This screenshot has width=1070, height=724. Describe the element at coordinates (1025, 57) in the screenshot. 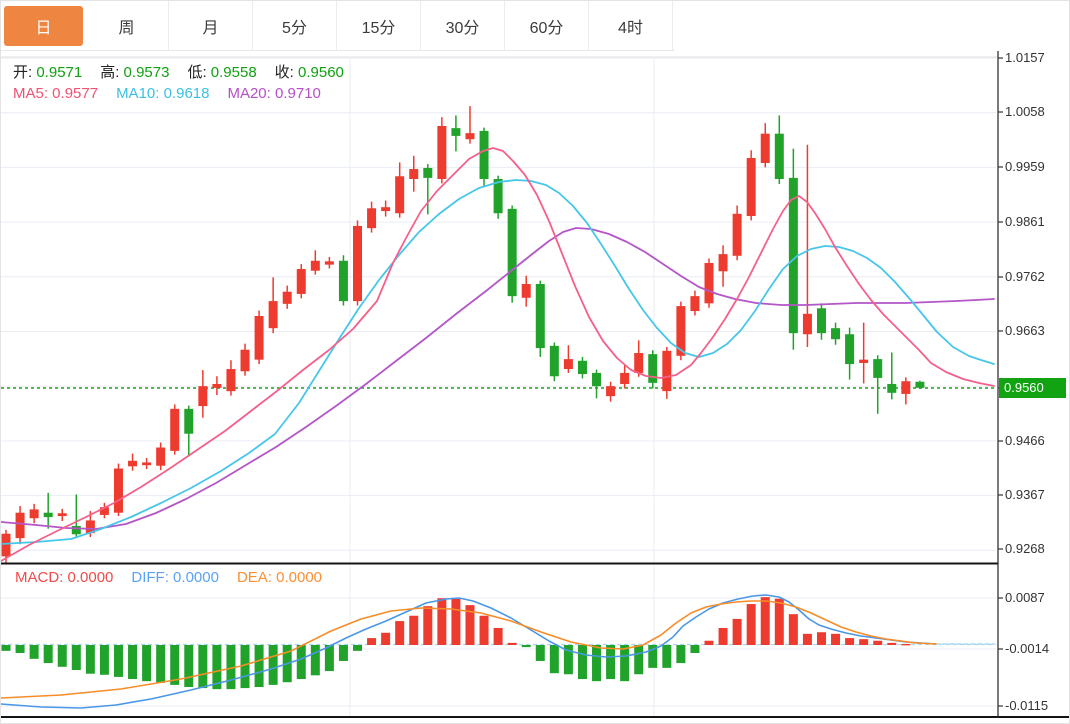

I see `axis-tick-label: 1.0157` at that location.